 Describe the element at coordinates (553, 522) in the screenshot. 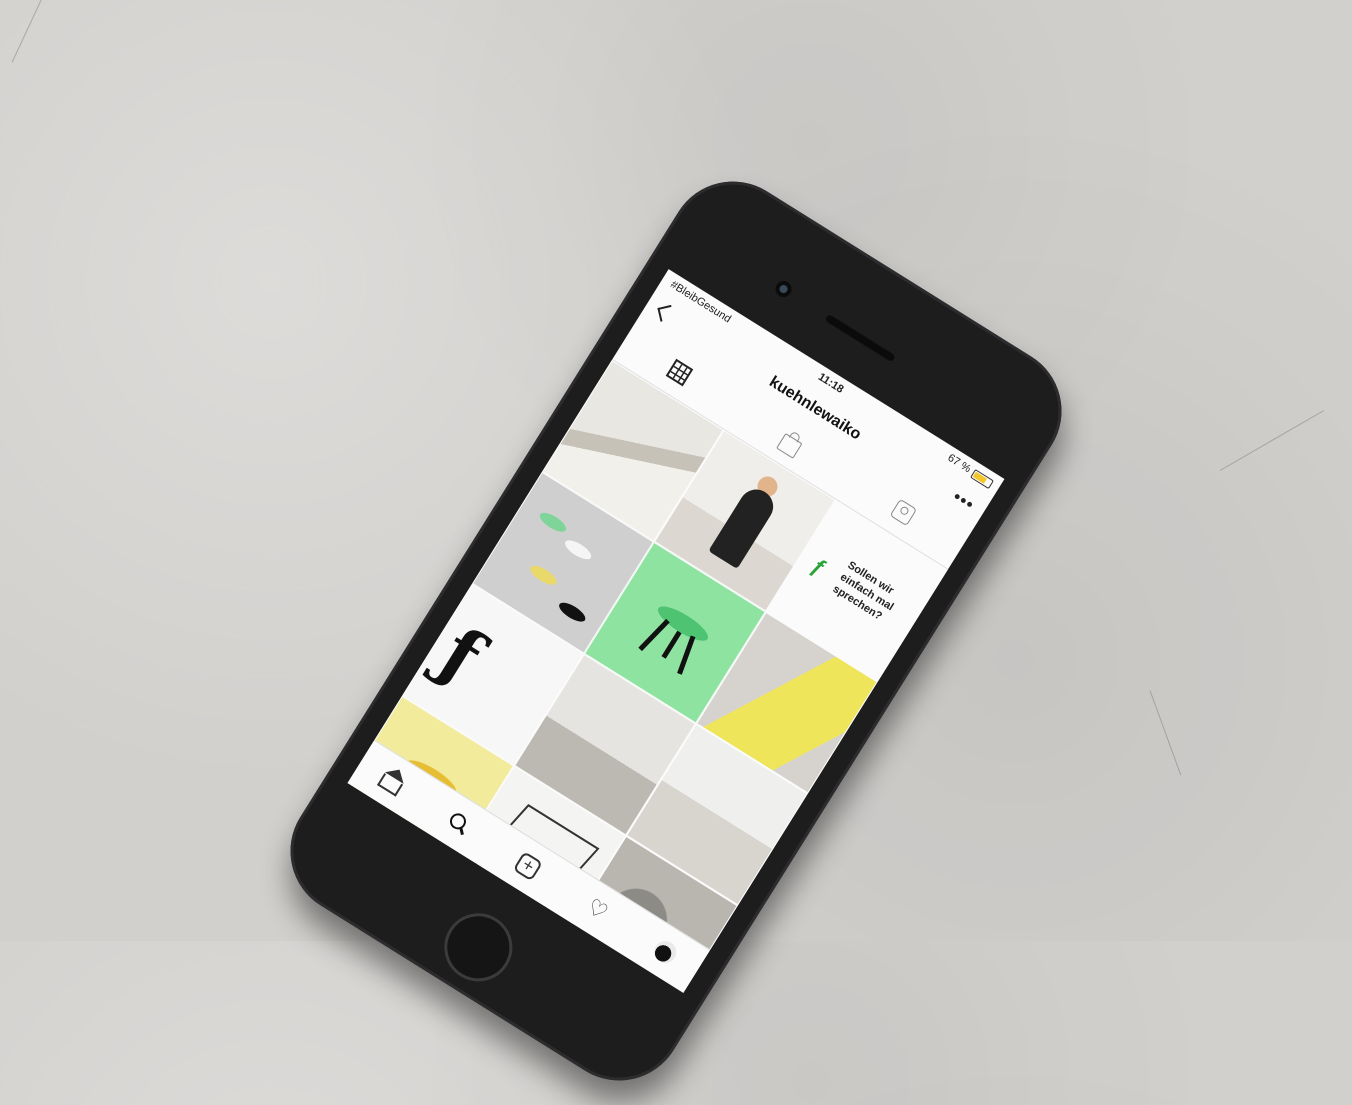

I see `stool-green` at that location.